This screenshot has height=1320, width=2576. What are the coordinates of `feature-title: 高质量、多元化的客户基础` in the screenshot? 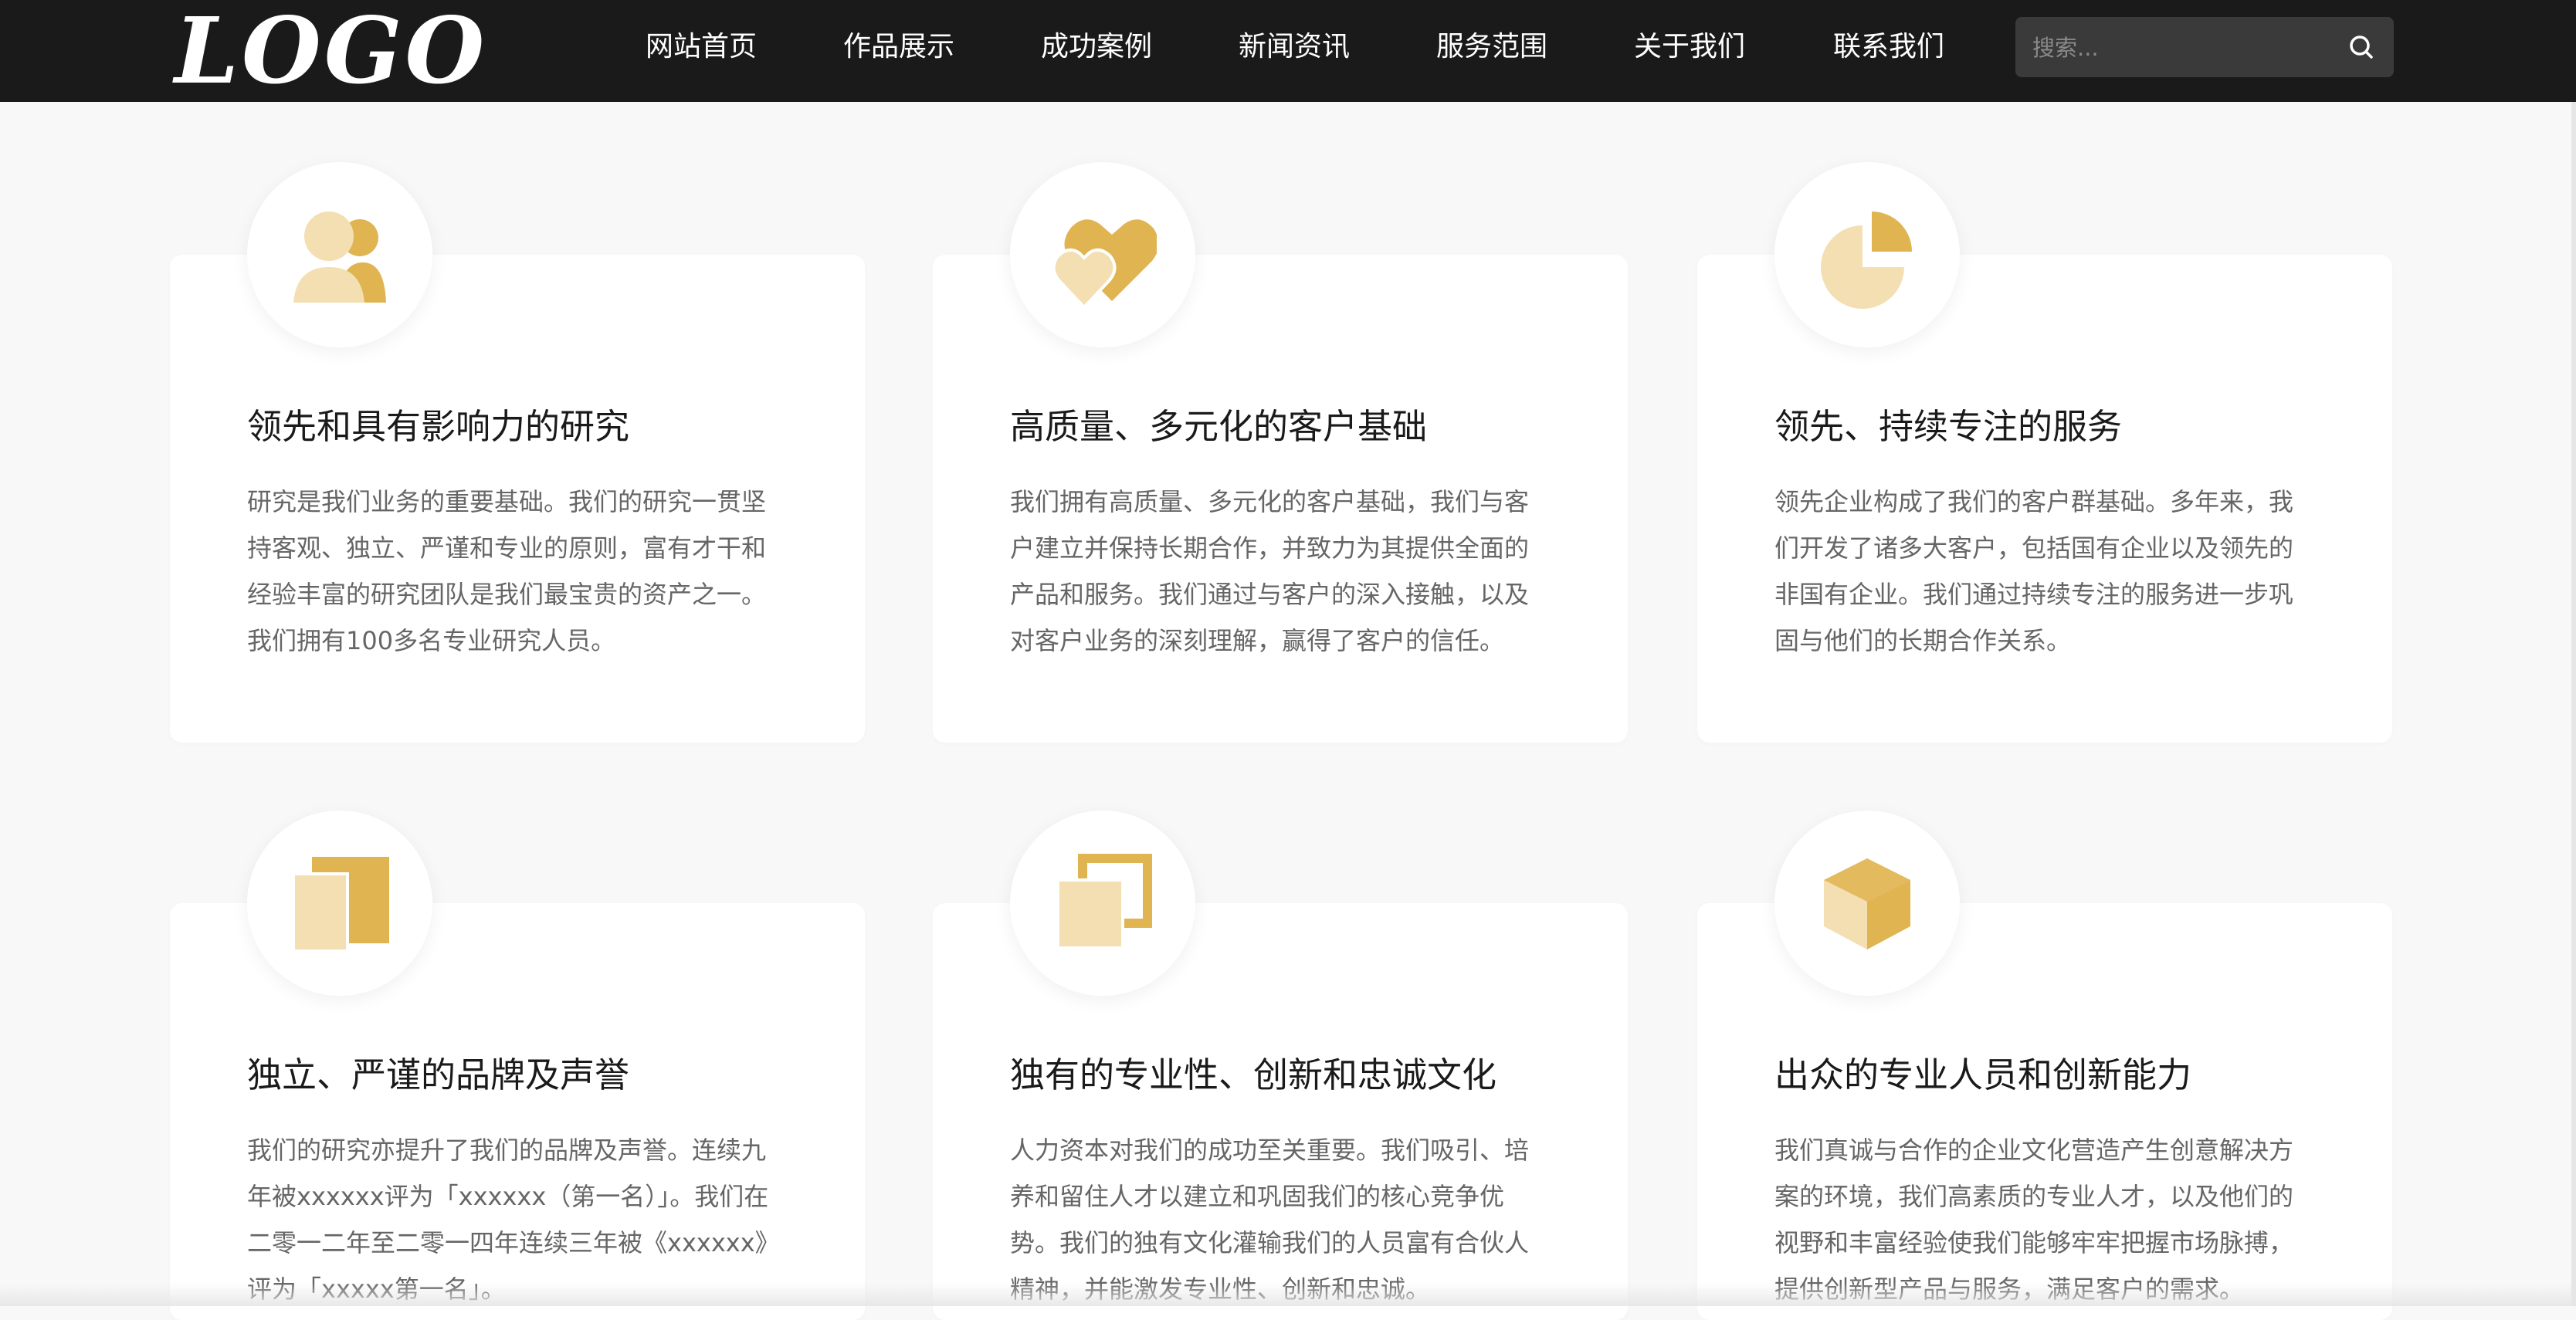 It's located at (1219, 426).